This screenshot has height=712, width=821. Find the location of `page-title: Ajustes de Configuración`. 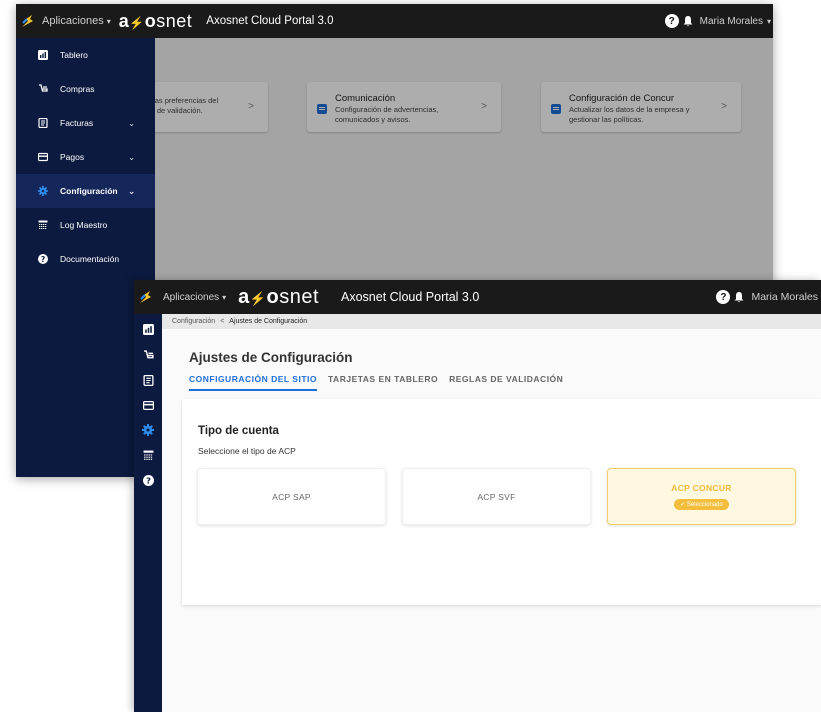

page-title: Ajustes de Configuración is located at coordinates (271, 357).